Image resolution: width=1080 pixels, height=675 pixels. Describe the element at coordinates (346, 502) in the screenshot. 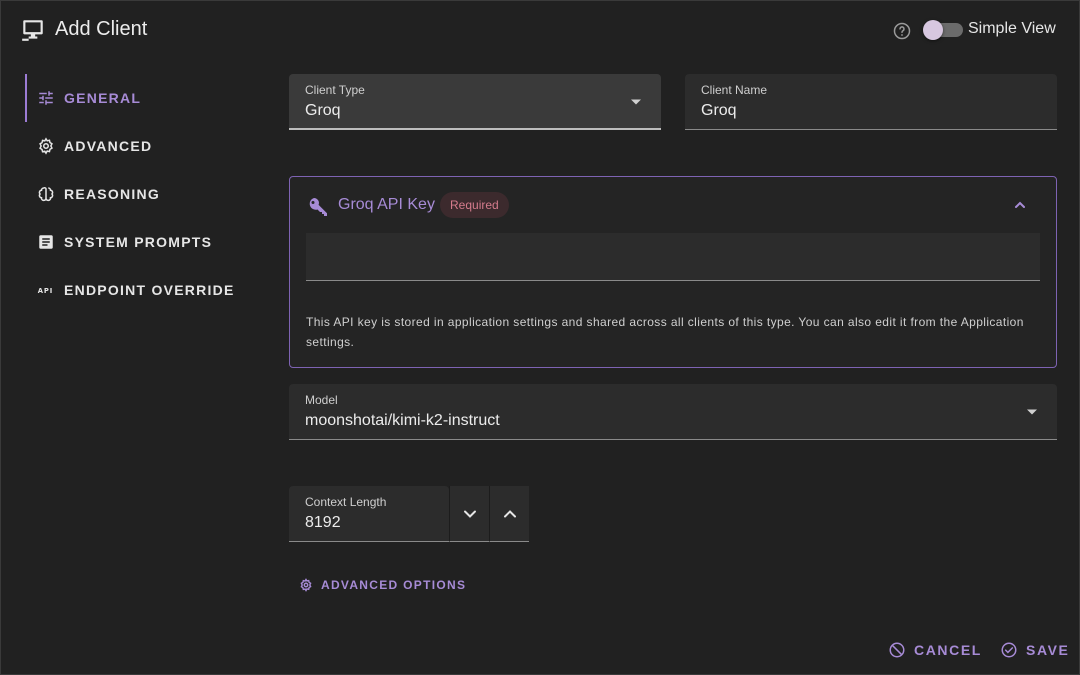

I see `context-length-label: Context Length` at that location.